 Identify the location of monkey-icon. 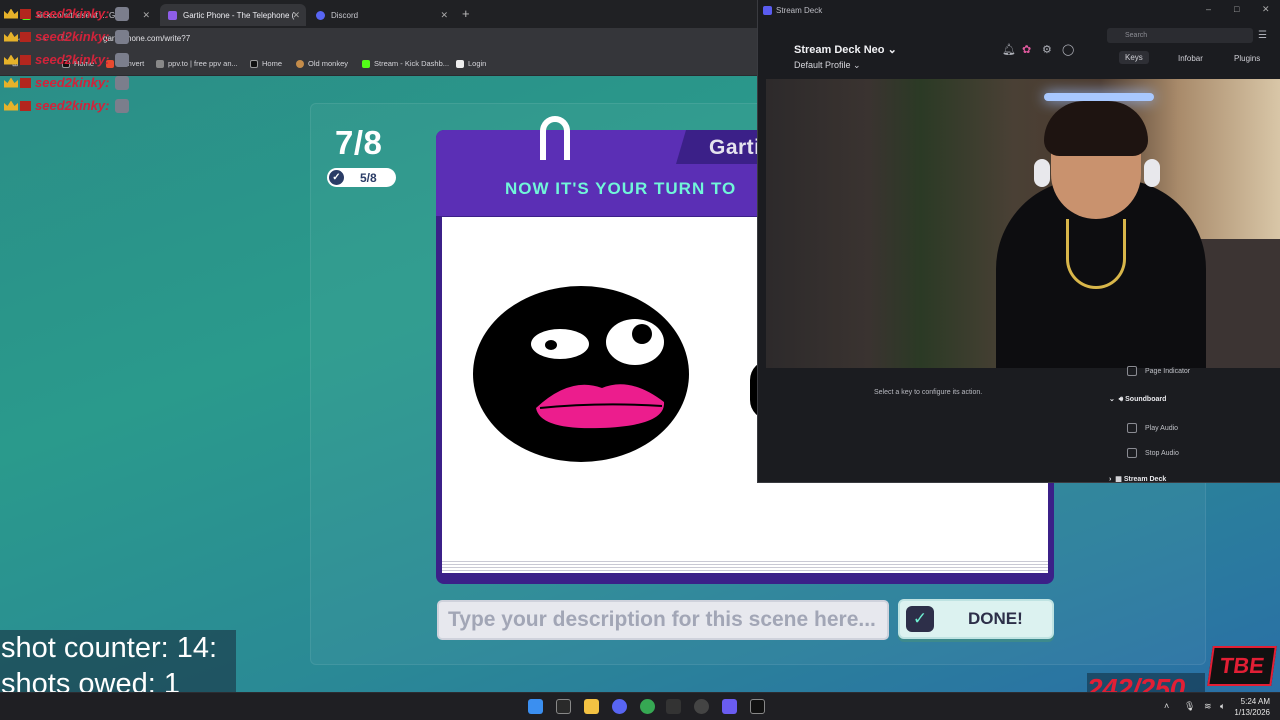
(300, 63).